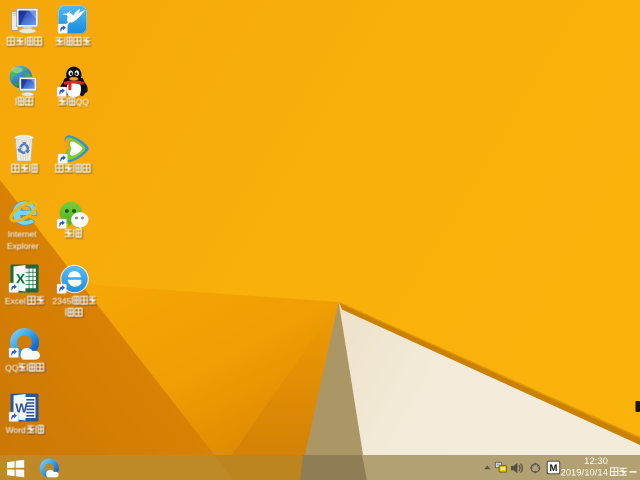 The width and height of the screenshot is (640, 480). Describe the element at coordinates (23, 246) in the screenshot. I see `svg-text: Explorer` at that location.